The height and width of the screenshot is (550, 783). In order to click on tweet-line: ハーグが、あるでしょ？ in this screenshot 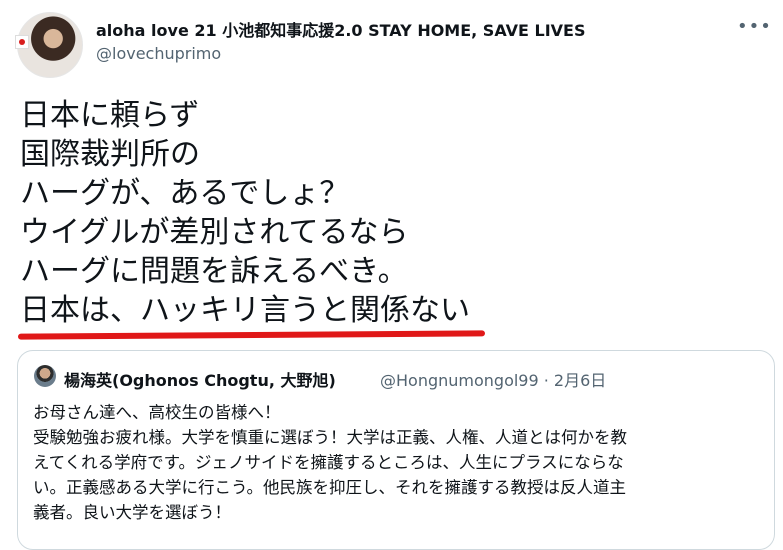, I will do `click(185, 193)`.